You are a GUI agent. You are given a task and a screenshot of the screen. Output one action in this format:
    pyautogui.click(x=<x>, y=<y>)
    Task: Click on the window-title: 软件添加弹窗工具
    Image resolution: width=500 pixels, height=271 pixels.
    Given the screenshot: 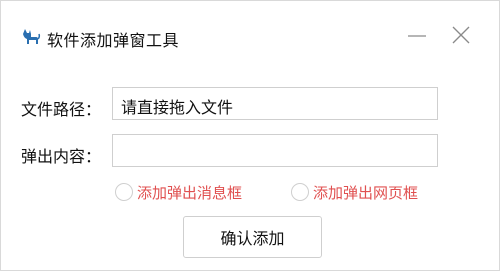 What is the action you would take?
    pyautogui.click(x=113, y=40)
    